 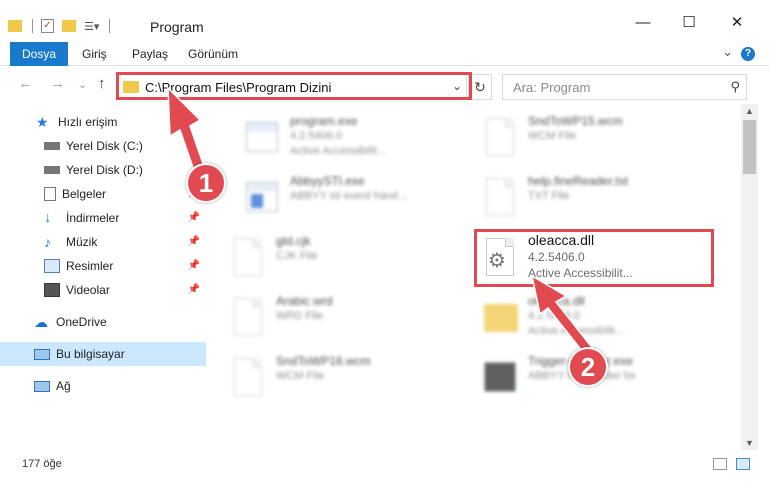 What do you see at coordinates (42, 354) in the screenshot?
I see `computer-icon` at bounding box center [42, 354].